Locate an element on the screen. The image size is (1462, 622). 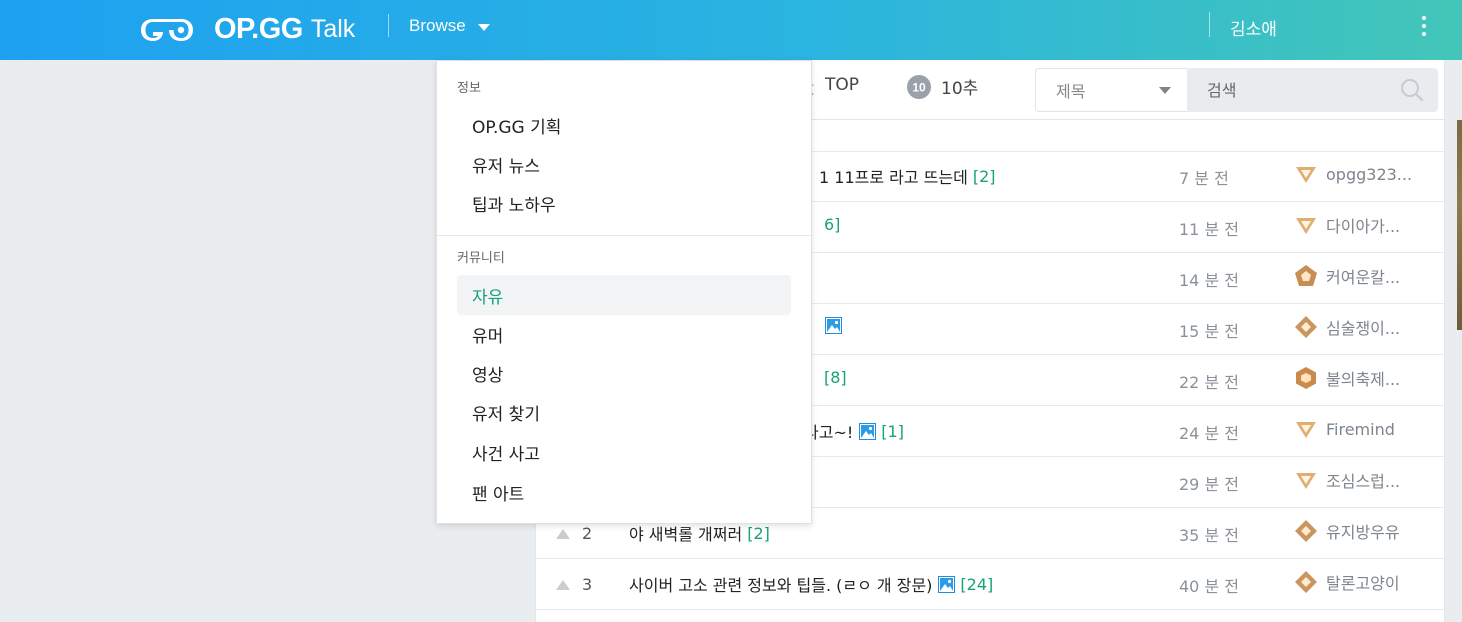
comment-count: [8] is located at coordinates (835, 377).